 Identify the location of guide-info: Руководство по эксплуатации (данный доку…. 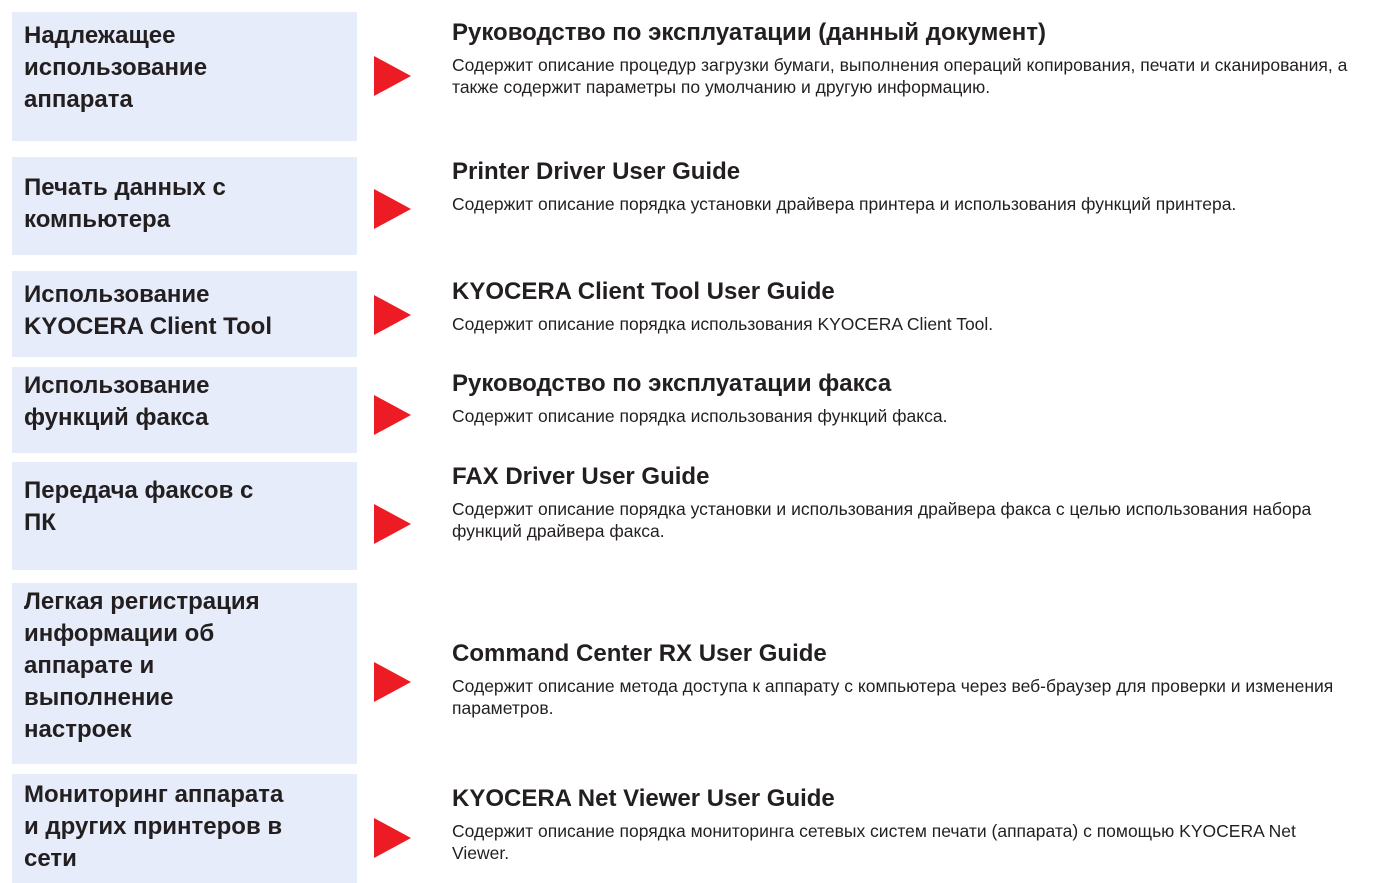
(925, 58).